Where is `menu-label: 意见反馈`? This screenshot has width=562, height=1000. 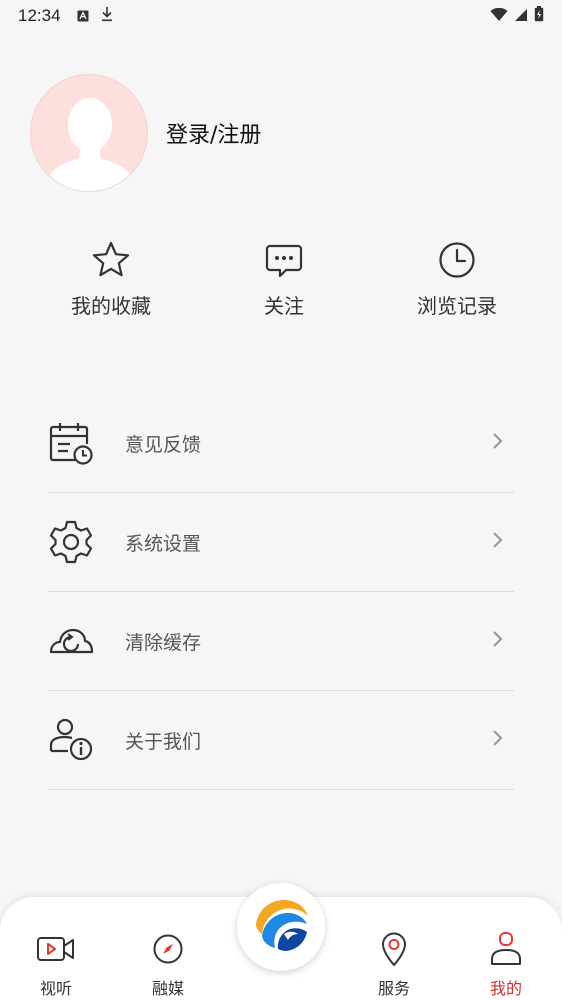 menu-label: 意见反馈 is located at coordinates (163, 444).